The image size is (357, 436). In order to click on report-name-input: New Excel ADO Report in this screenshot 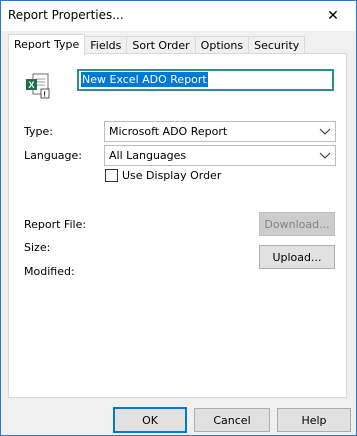, I will do `click(205, 80)`.